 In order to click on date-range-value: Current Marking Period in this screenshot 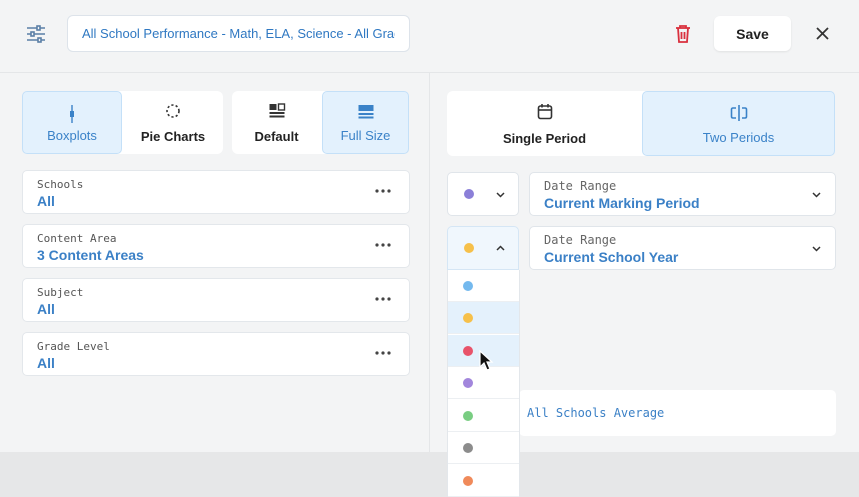, I will do `click(622, 203)`.